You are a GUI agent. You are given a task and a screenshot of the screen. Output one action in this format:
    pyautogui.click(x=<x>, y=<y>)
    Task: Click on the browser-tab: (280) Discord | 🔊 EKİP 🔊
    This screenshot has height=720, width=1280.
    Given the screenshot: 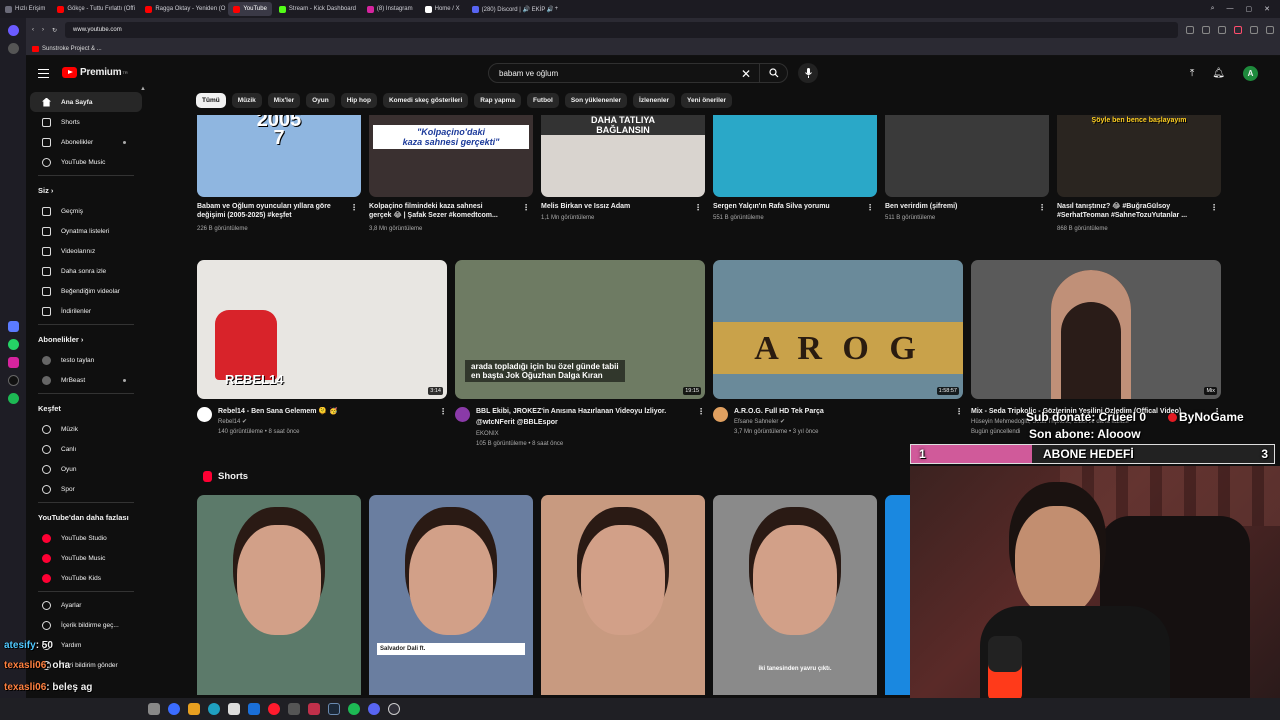 What is the action you would take?
    pyautogui.click(x=510, y=9)
    